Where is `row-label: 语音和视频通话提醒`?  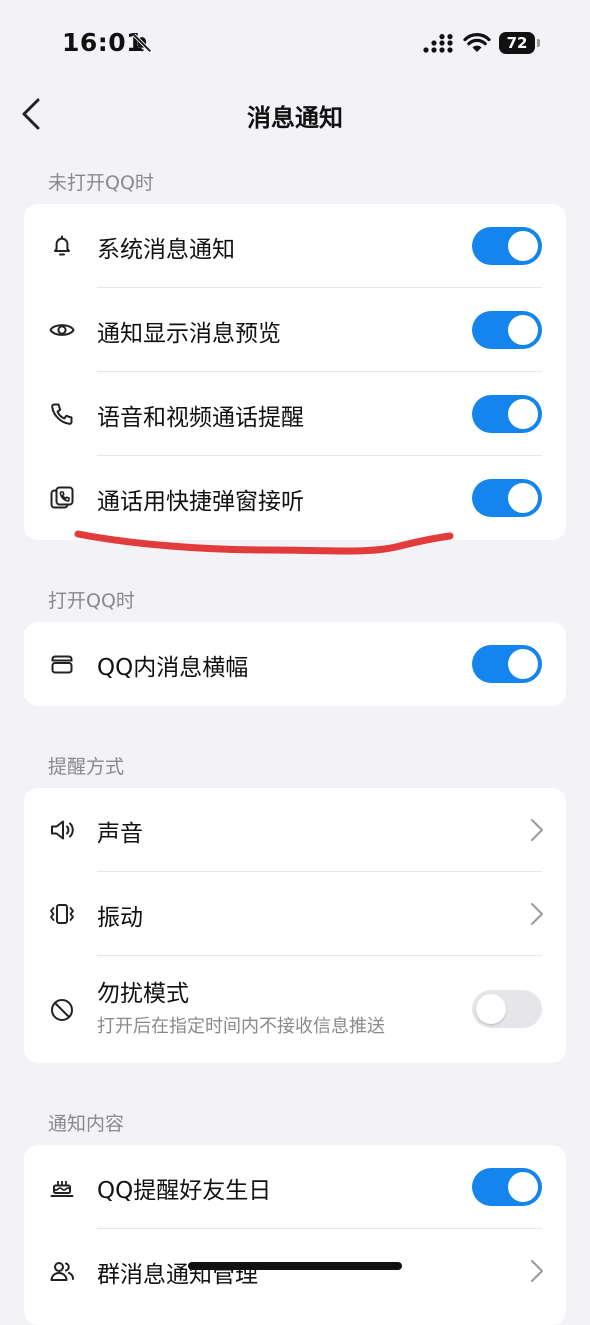
row-label: 语音和视频通话提醒 is located at coordinates (200, 418).